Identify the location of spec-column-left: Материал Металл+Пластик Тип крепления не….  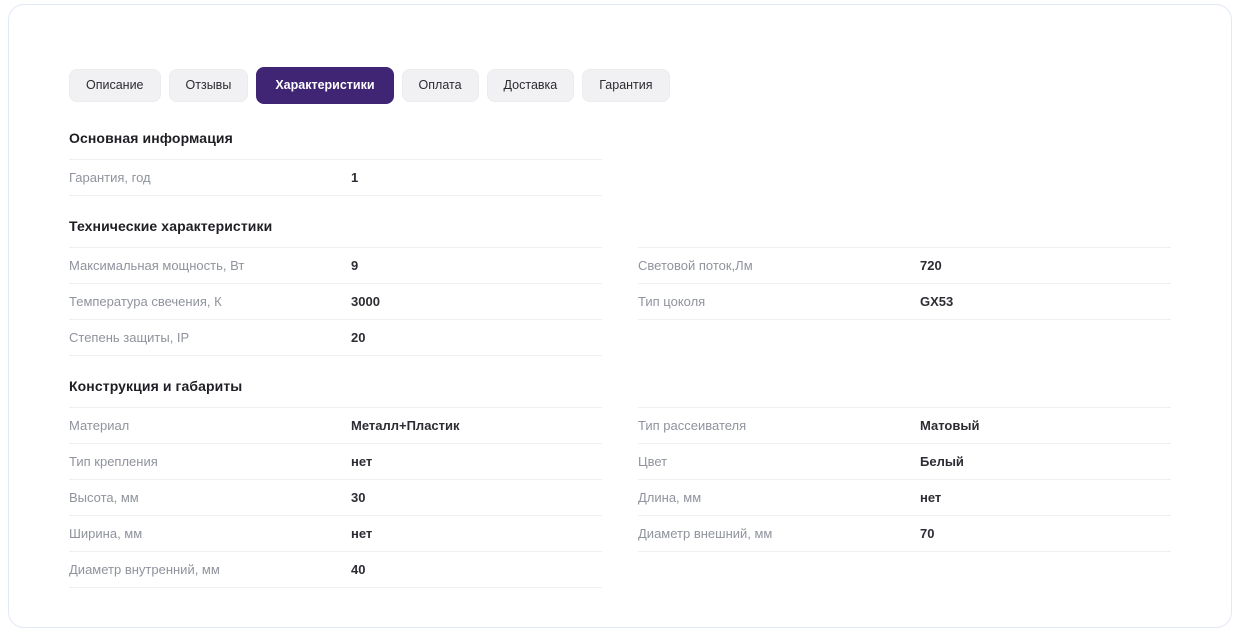
(335, 497).